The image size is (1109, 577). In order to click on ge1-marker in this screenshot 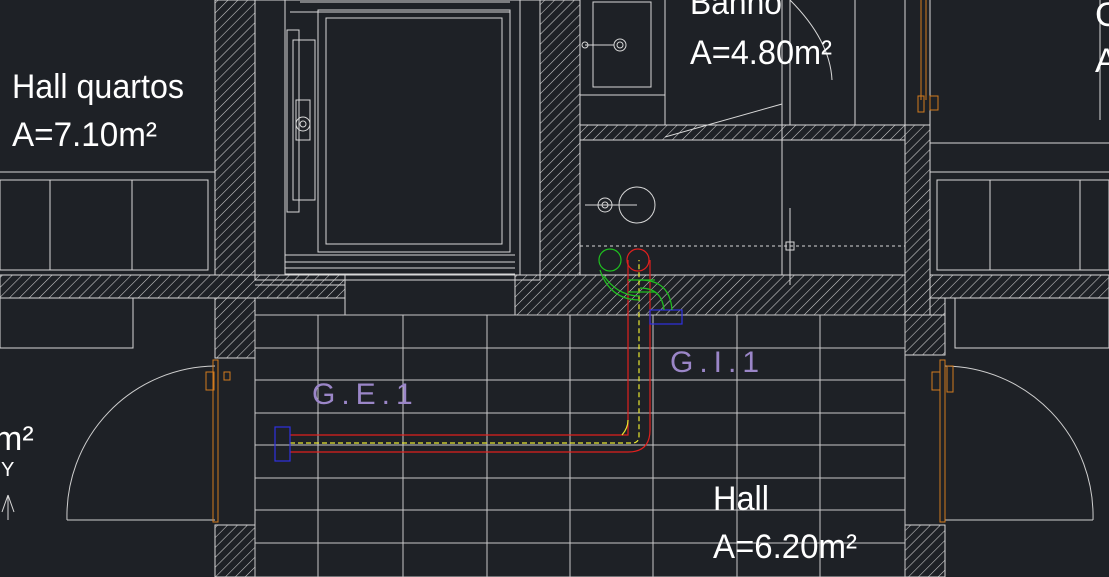, I will do `click(282, 444)`.